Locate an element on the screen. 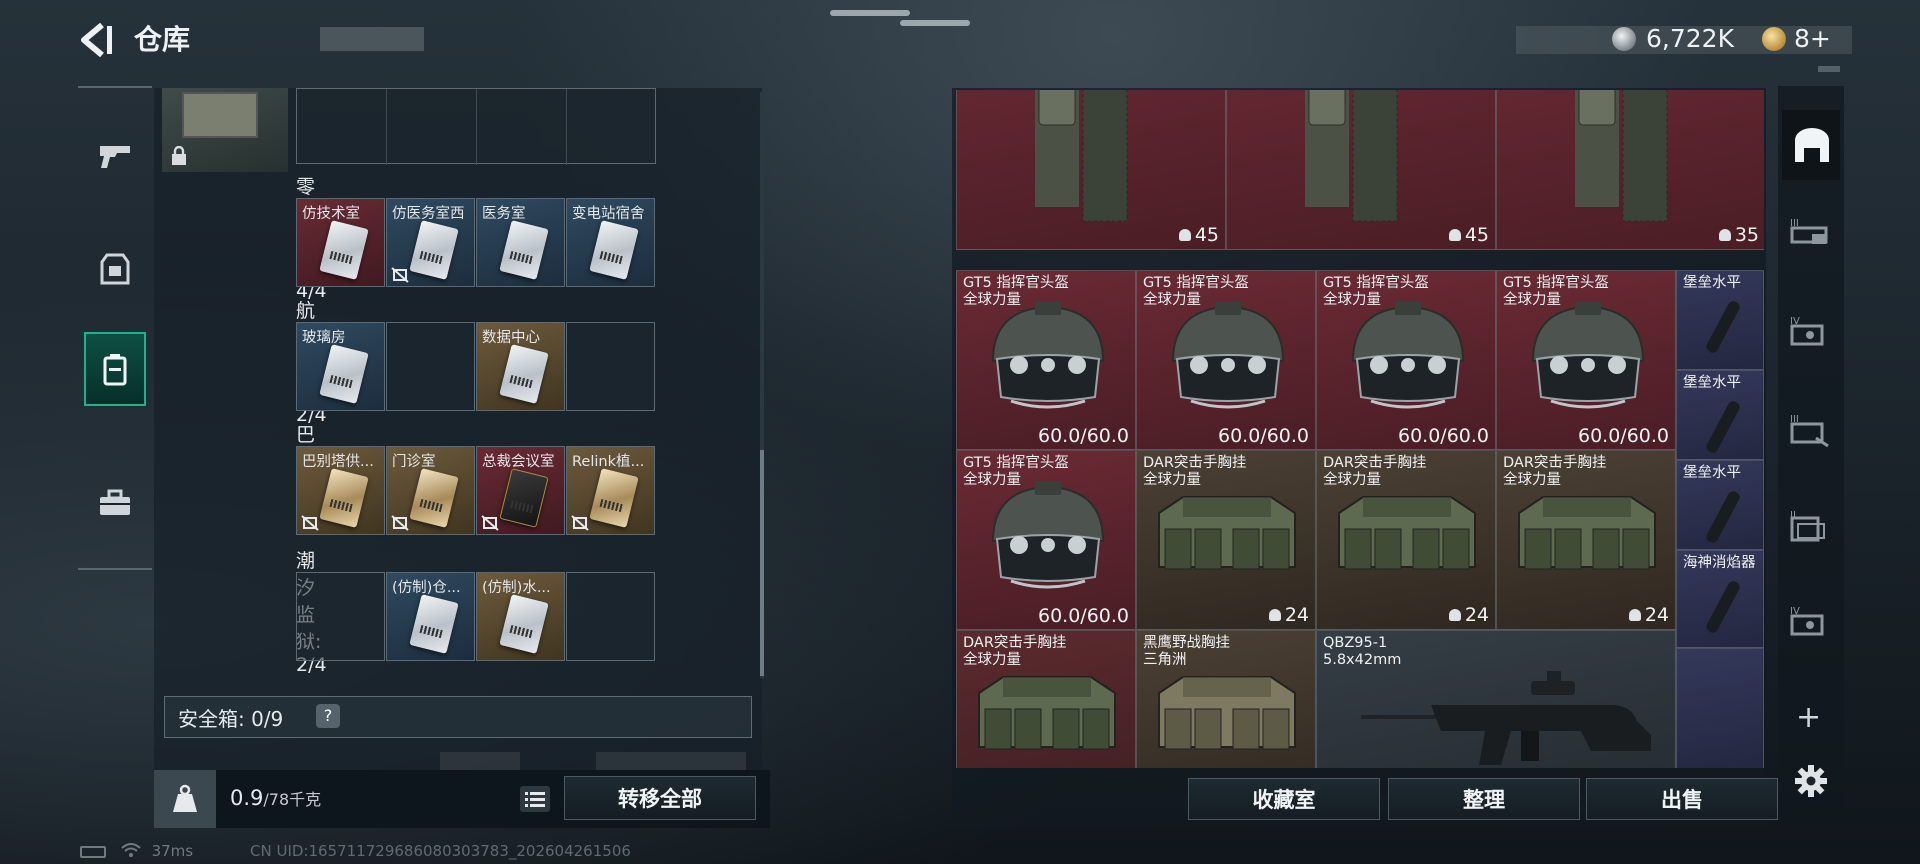 The width and height of the screenshot is (1920, 864). status-bar: 37ms is located at coordinates (136, 851).